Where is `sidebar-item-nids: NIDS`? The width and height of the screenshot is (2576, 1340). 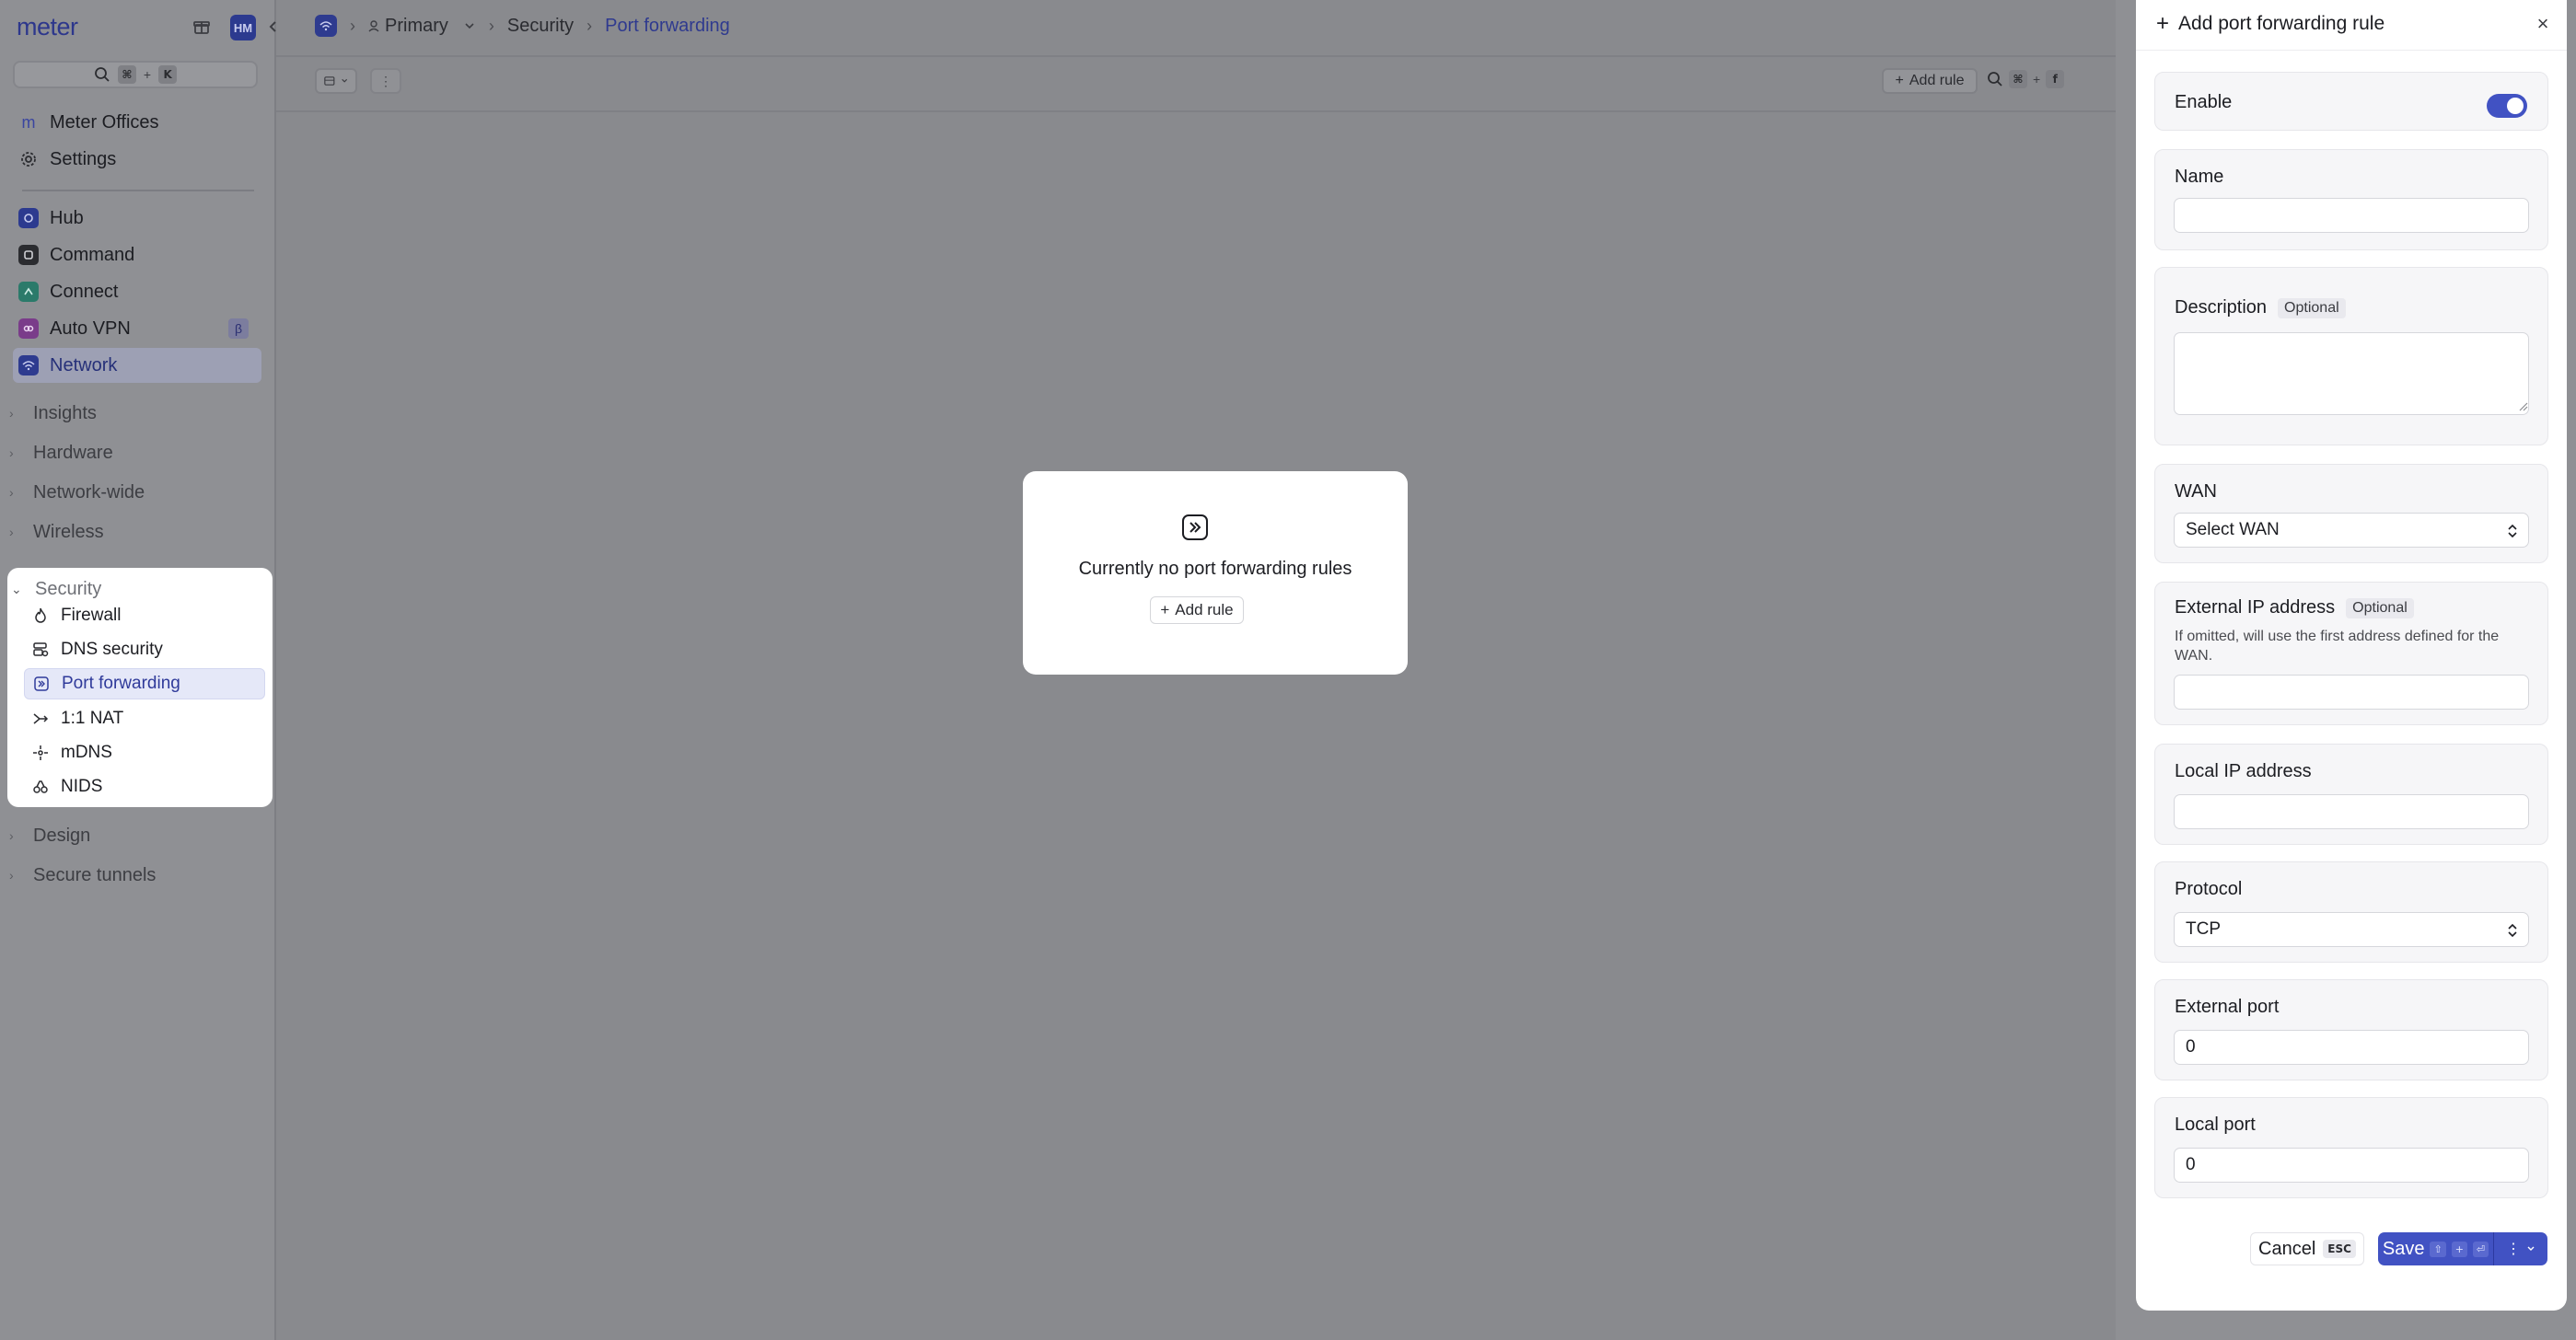 sidebar-item-nids: NIDS is located at coordinates (144, 787).